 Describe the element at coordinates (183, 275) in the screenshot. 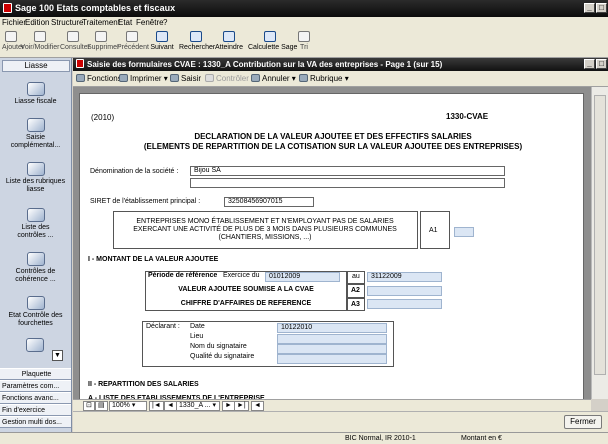

I see `periode-label: Période de référence` at that location.